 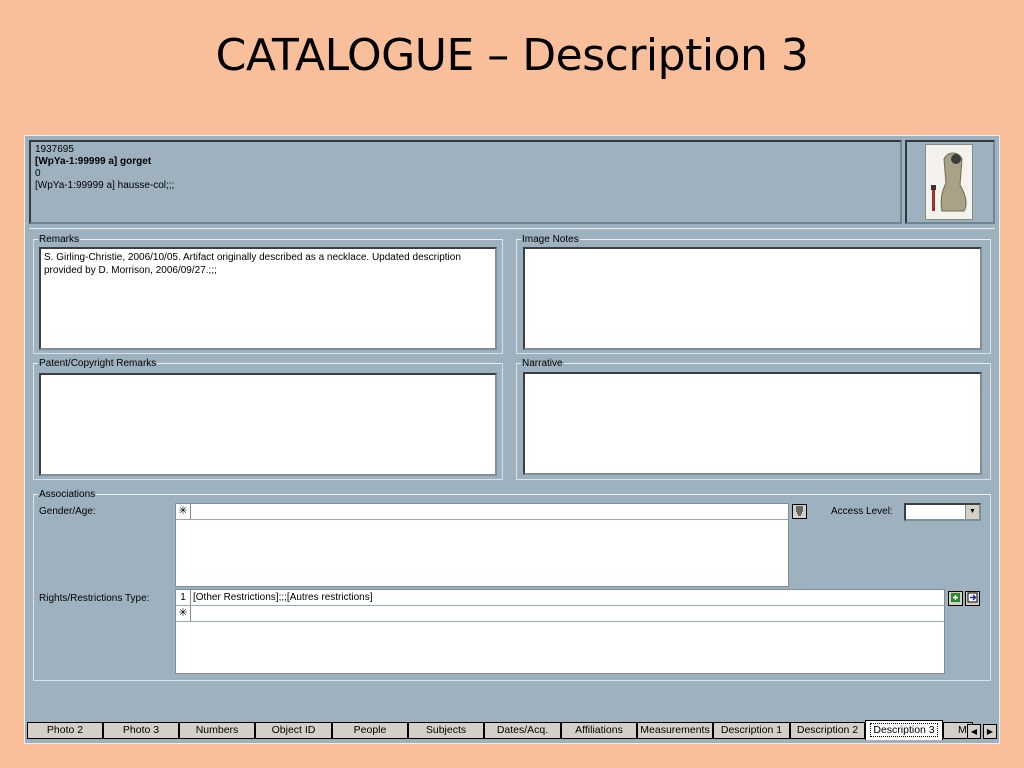 What do you see at coordinates (560, 614) in the screenshot?
I see `rights-new-row: ✳` at bounding box center [560, 614].